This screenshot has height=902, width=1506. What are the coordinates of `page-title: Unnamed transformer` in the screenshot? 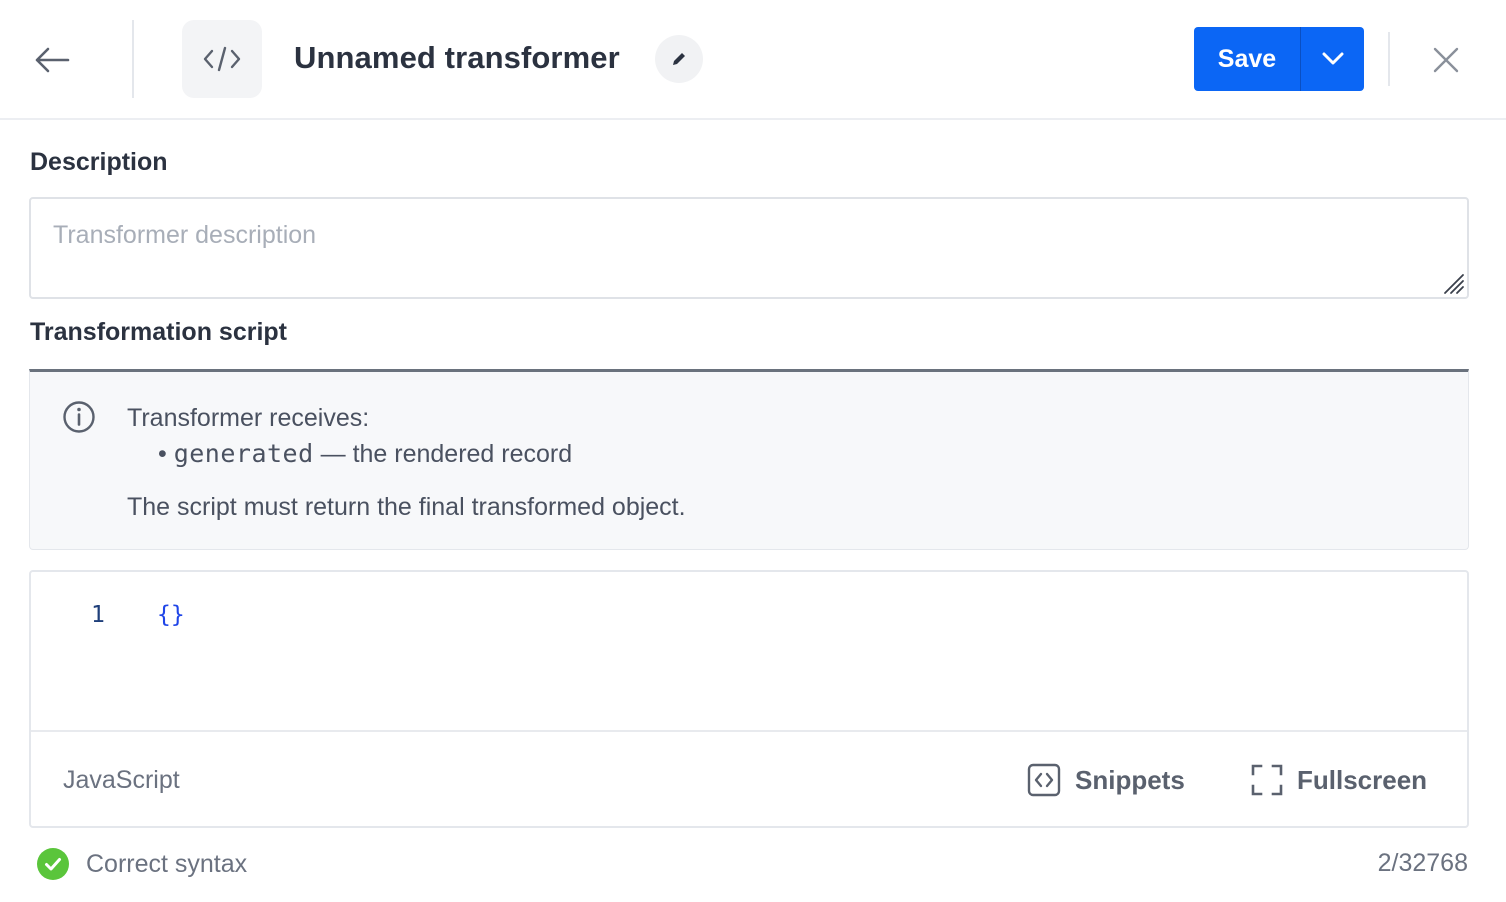 It's located at (457, 57).